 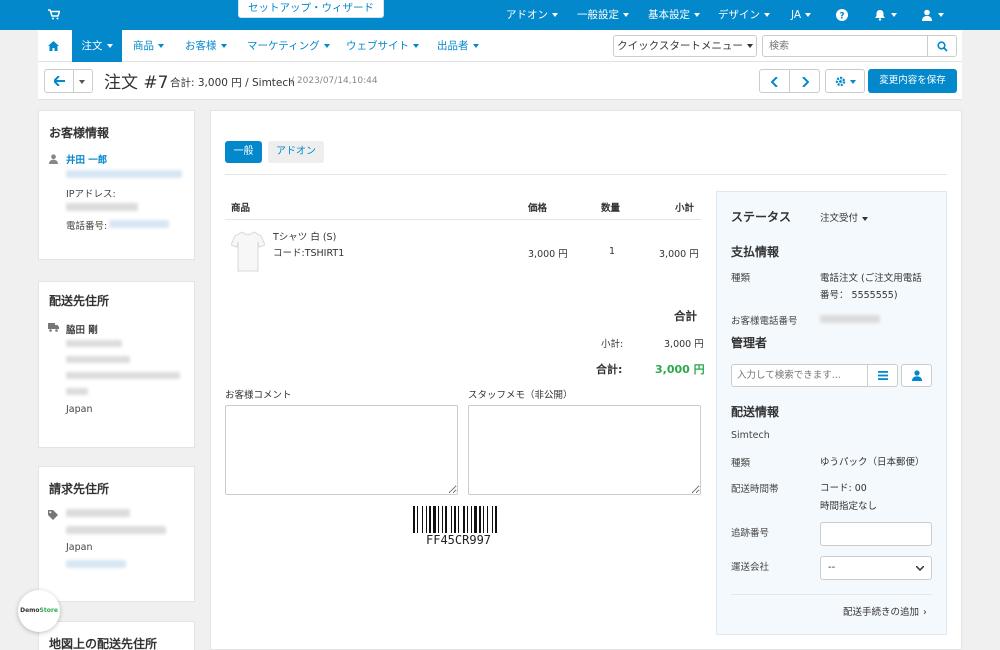 I want to click on demo-store-badge: DemoStore, so click(x=39, y=611).